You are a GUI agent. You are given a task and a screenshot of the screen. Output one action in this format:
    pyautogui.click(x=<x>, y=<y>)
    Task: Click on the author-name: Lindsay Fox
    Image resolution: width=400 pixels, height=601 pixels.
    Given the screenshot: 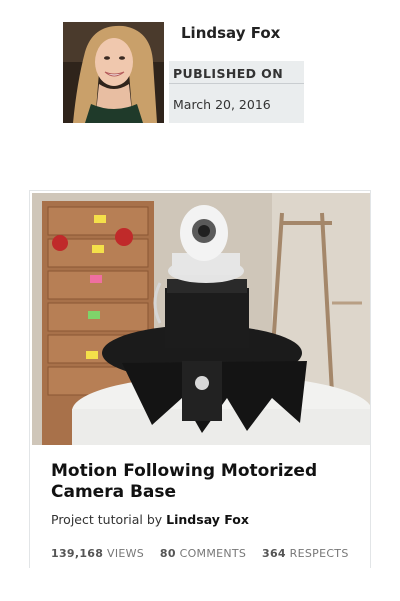 What is the action you would take?
    pyautogui.click(x=230, y=33)
    